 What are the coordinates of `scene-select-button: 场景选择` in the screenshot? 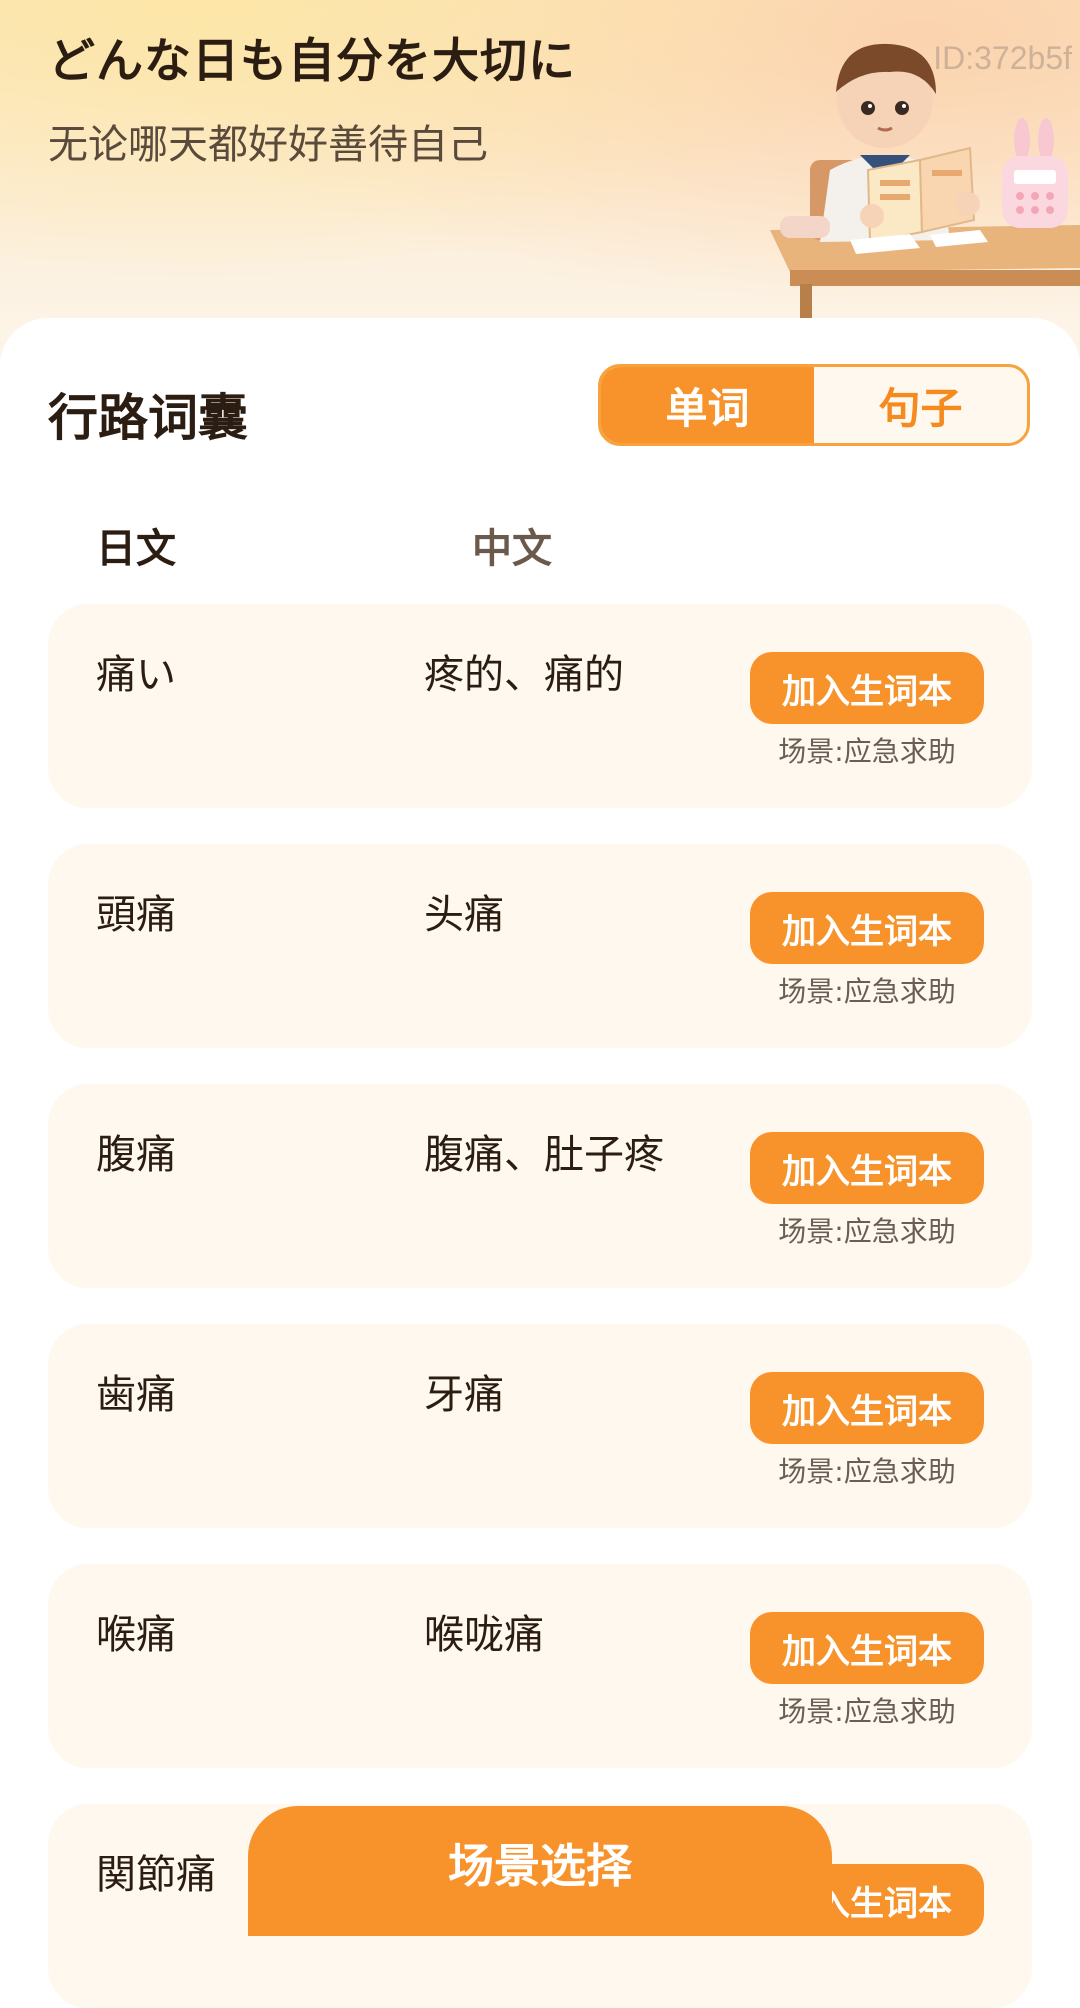 It's located at (540, 1871).